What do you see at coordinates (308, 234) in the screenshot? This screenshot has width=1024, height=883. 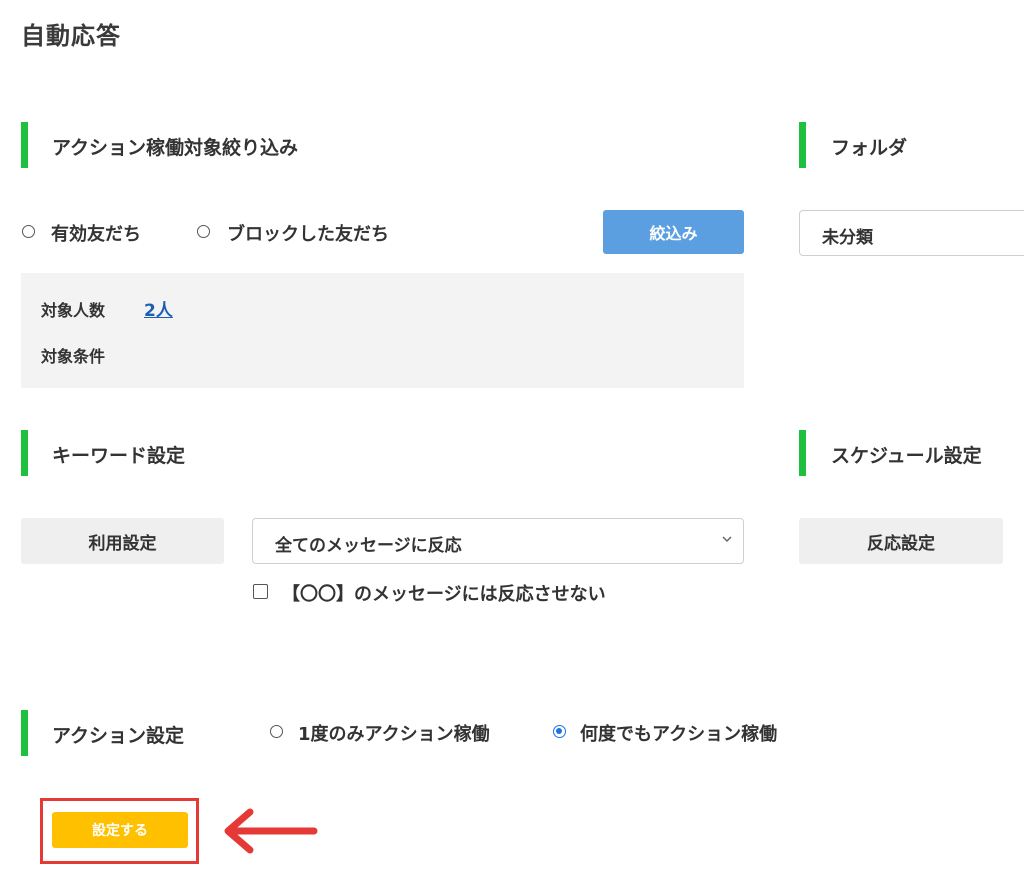 I see `radio-label-blocked-friends: ブロックした友だち` at bounding box center [308, 234].